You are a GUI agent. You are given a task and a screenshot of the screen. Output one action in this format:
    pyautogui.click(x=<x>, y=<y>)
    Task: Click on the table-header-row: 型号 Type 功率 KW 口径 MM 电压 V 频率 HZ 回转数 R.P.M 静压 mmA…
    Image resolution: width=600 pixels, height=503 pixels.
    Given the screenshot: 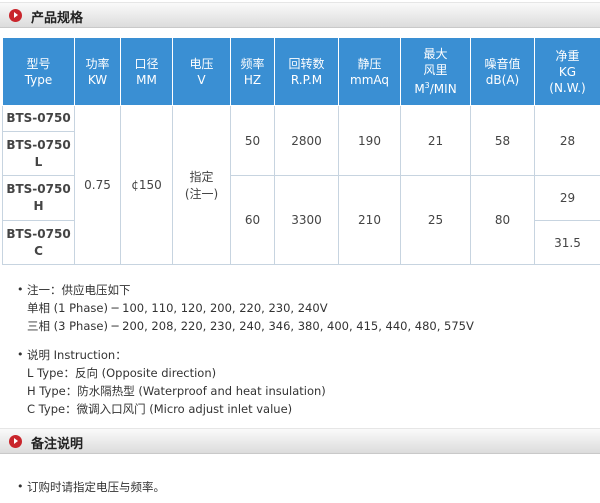 What is the action you would take?
    pyautogui.click(x=301, y=71)
    